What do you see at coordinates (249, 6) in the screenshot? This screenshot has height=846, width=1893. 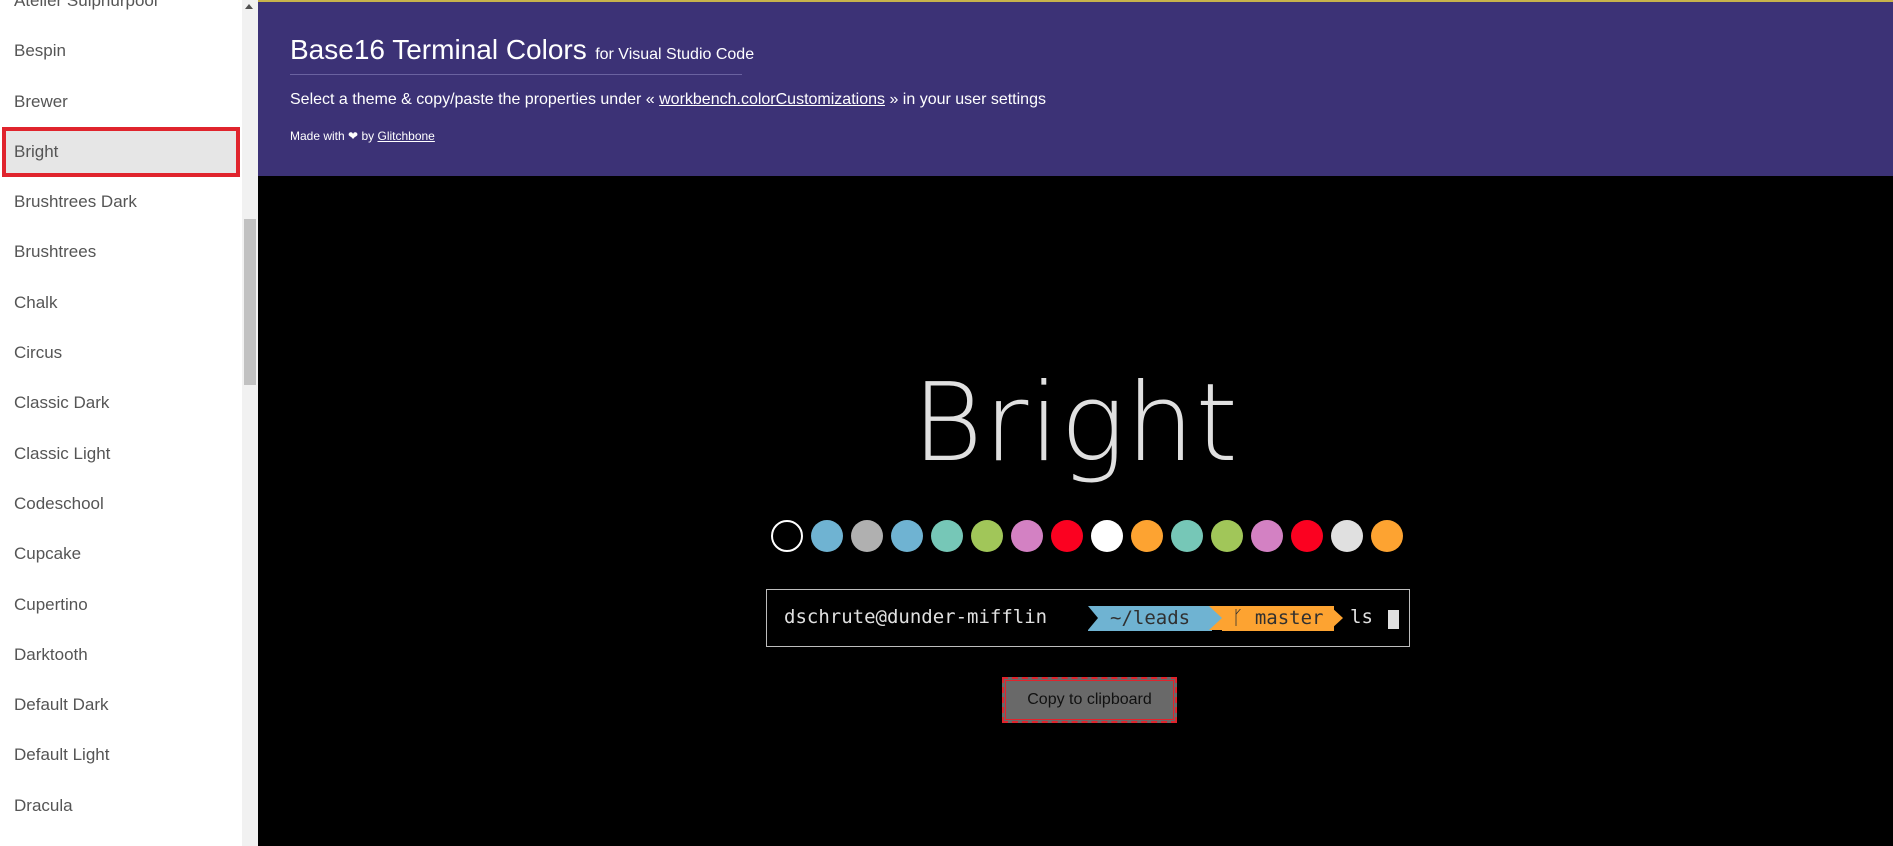 I see `scroll-up-arrow-icon` at bounding box center [249, 6].